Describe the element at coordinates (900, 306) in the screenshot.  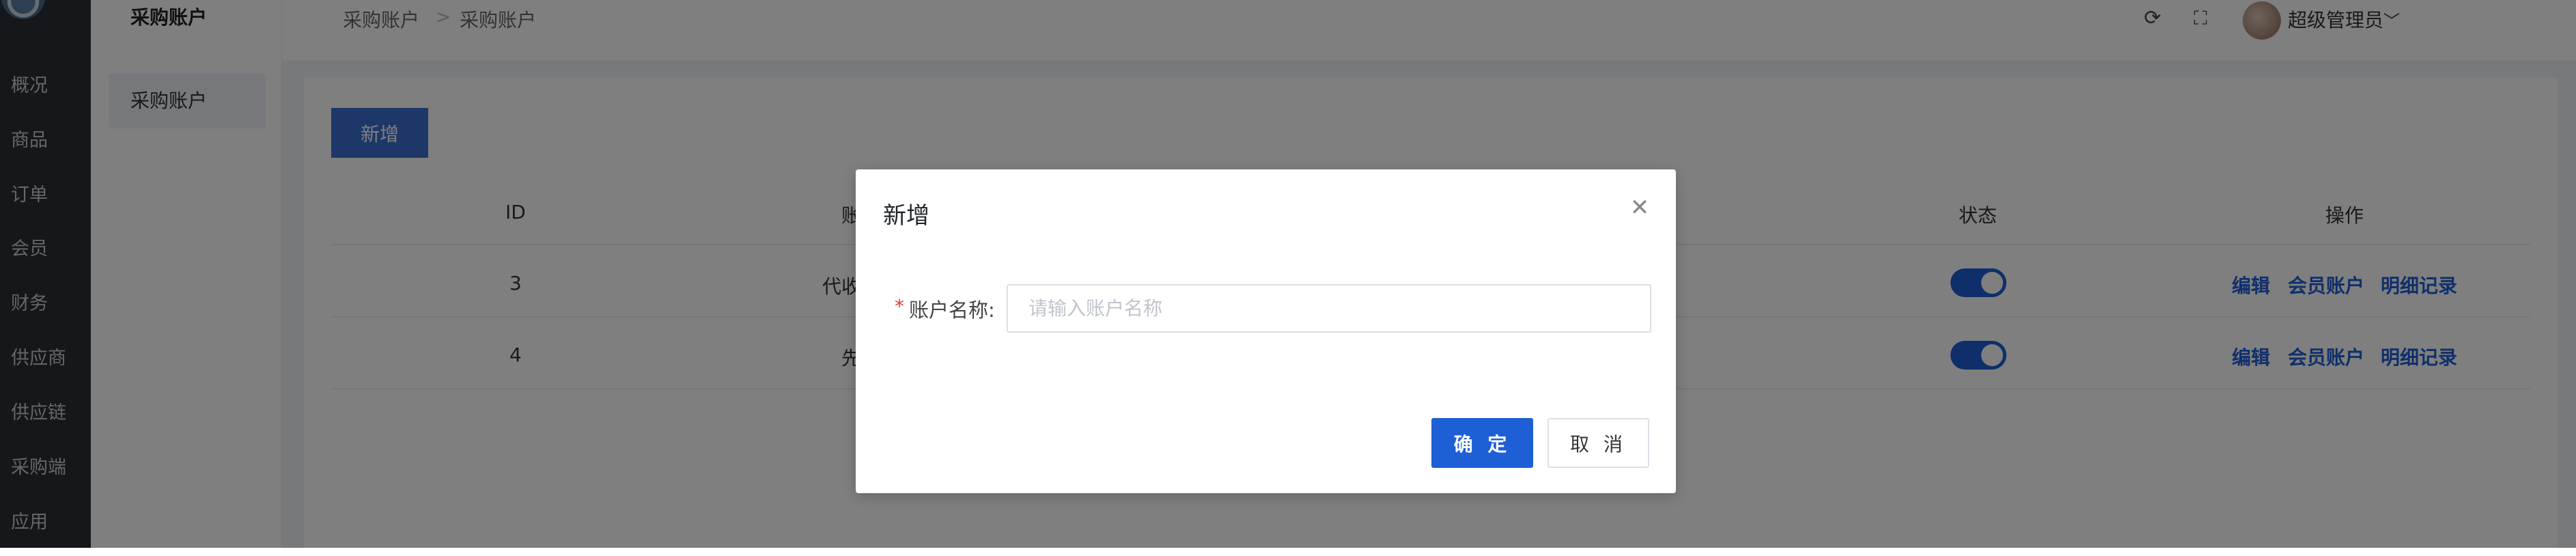
I see `required-mark: *` at that location.